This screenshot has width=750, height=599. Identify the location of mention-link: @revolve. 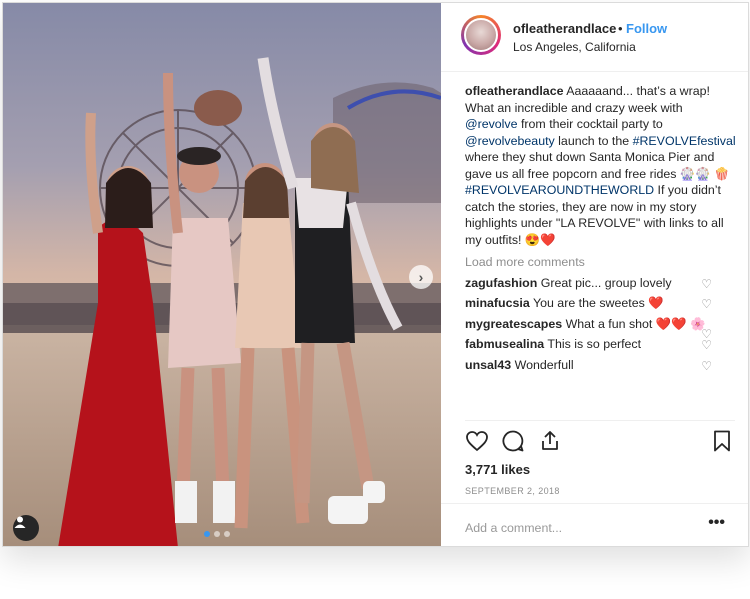
(491, 124).